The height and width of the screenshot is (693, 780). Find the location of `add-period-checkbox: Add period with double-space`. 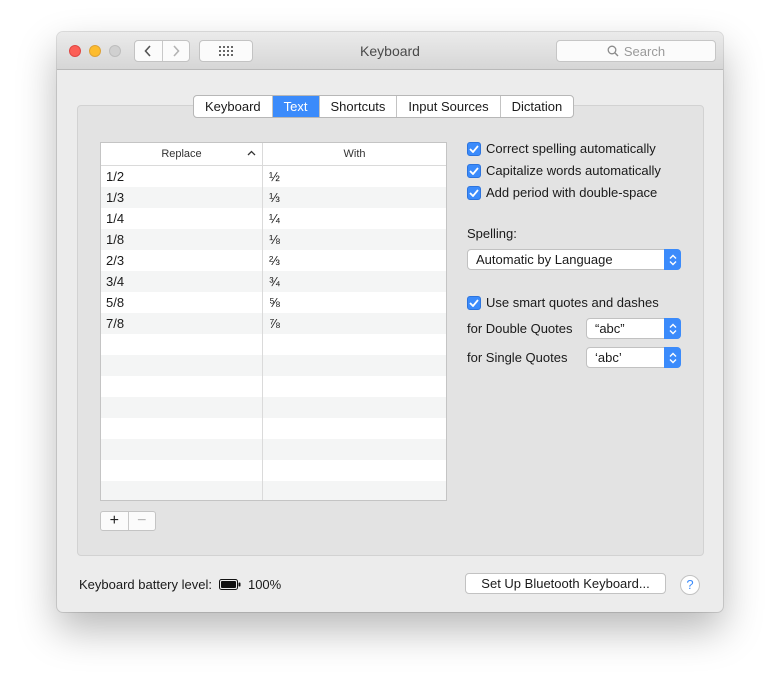

add-period-checkbox: Add period with double-space is located at coordinates (562, 192).